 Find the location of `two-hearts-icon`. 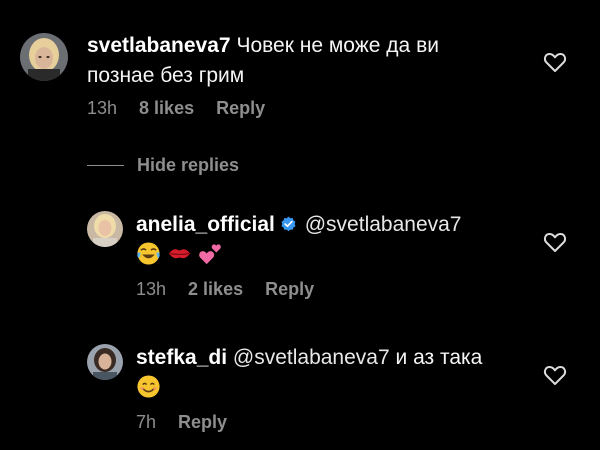

two-hearts-icon is located at coordinates (210, 253).